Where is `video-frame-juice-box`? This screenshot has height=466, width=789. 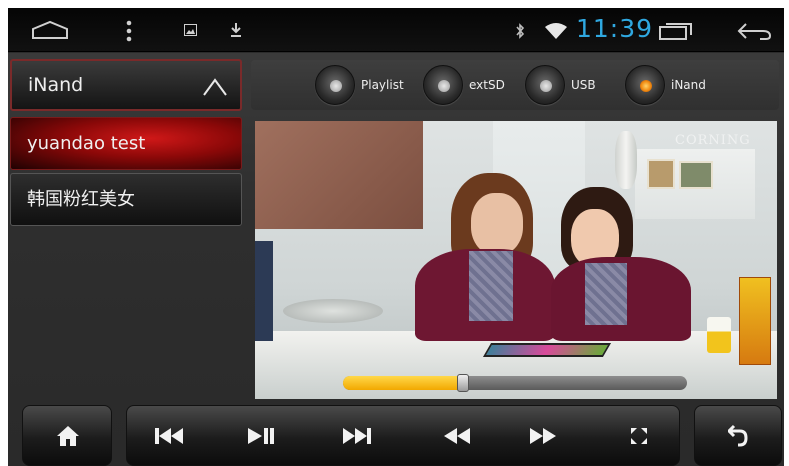
video-frame-juice-box is located at coordinates (755, 321).